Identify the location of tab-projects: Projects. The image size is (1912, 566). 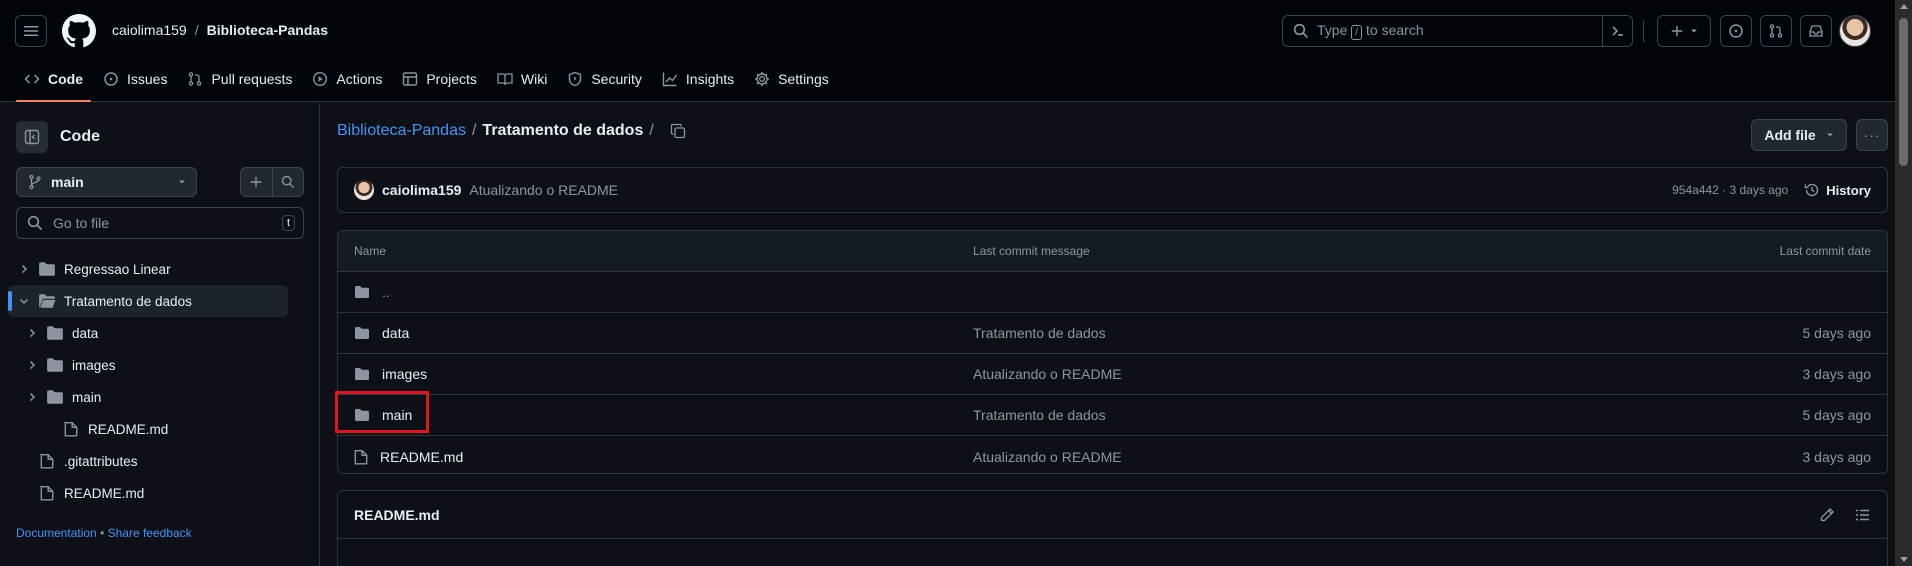
(439, 79).